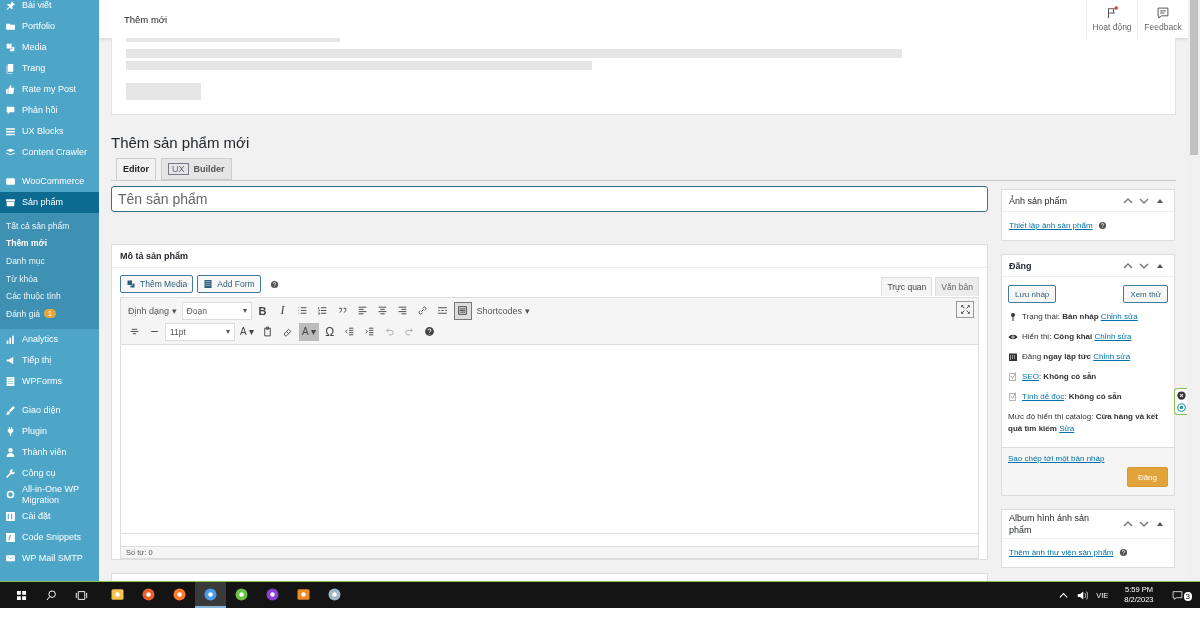 Image resolution: width=1200 pixels, height=618 pixels. Describe the element at coordinates (216, 310) in the screenshot. I see `toolbar-select: Đoạn ▾` at that location.